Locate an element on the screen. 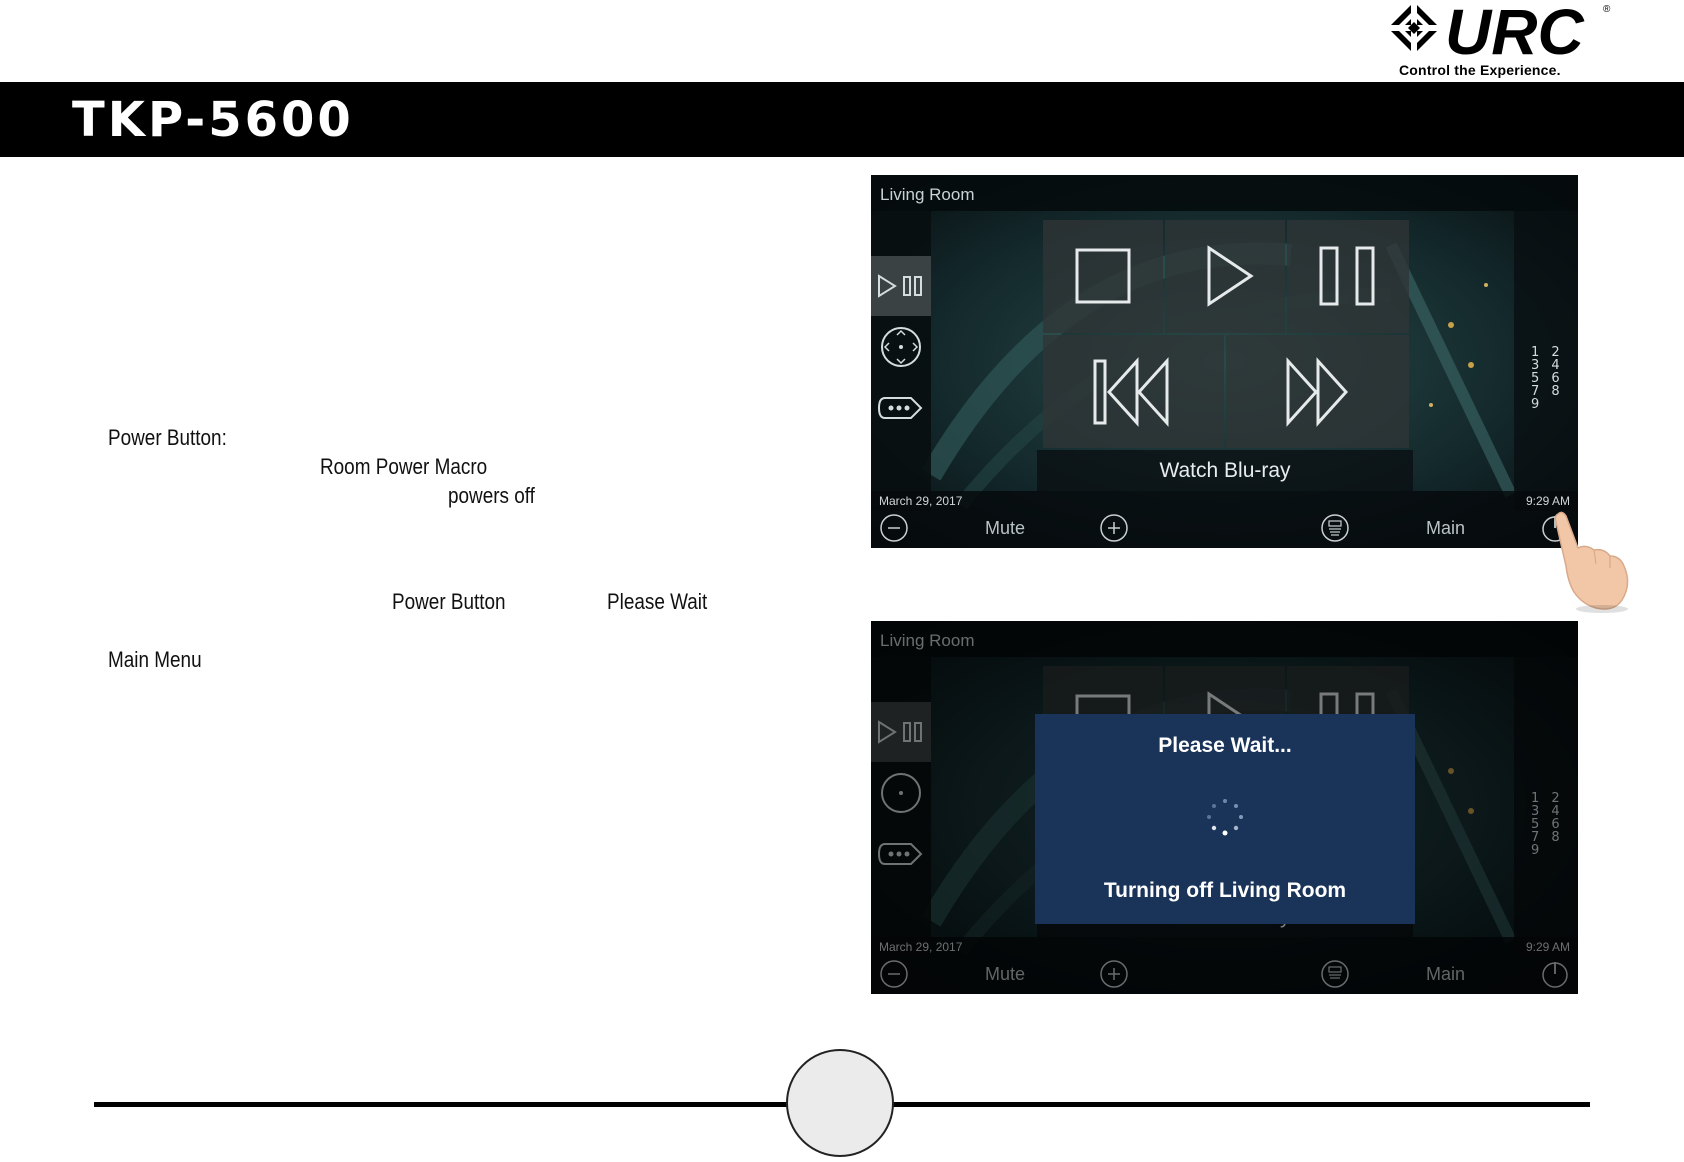 The height and width of the screenshot is (1162, 1684). skip-forward-icon is located at coordinates (1317, 392).